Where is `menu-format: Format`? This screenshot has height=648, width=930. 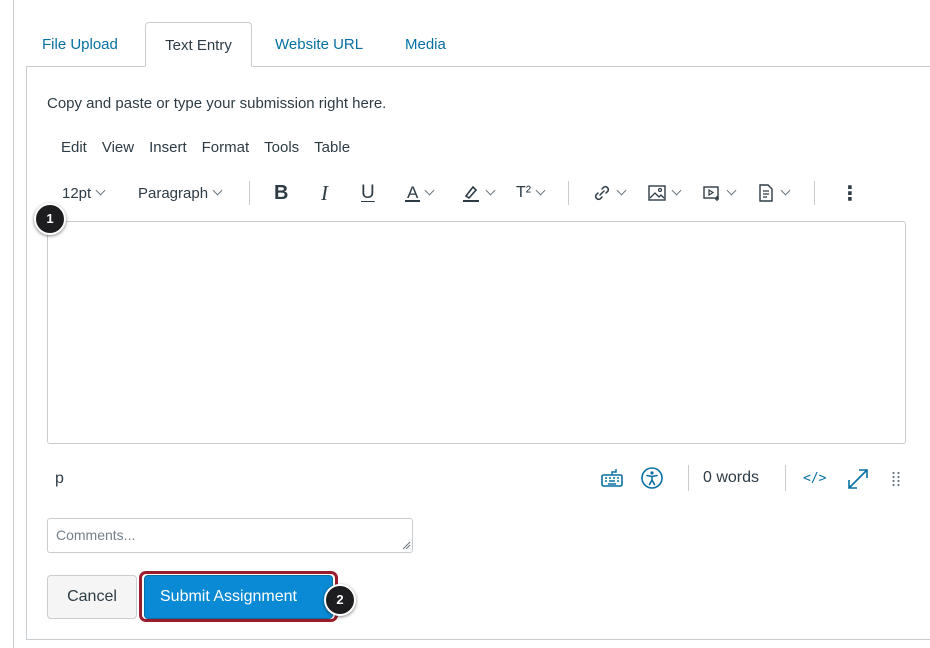 menu-format: Format is located at coordinates (226, 149).